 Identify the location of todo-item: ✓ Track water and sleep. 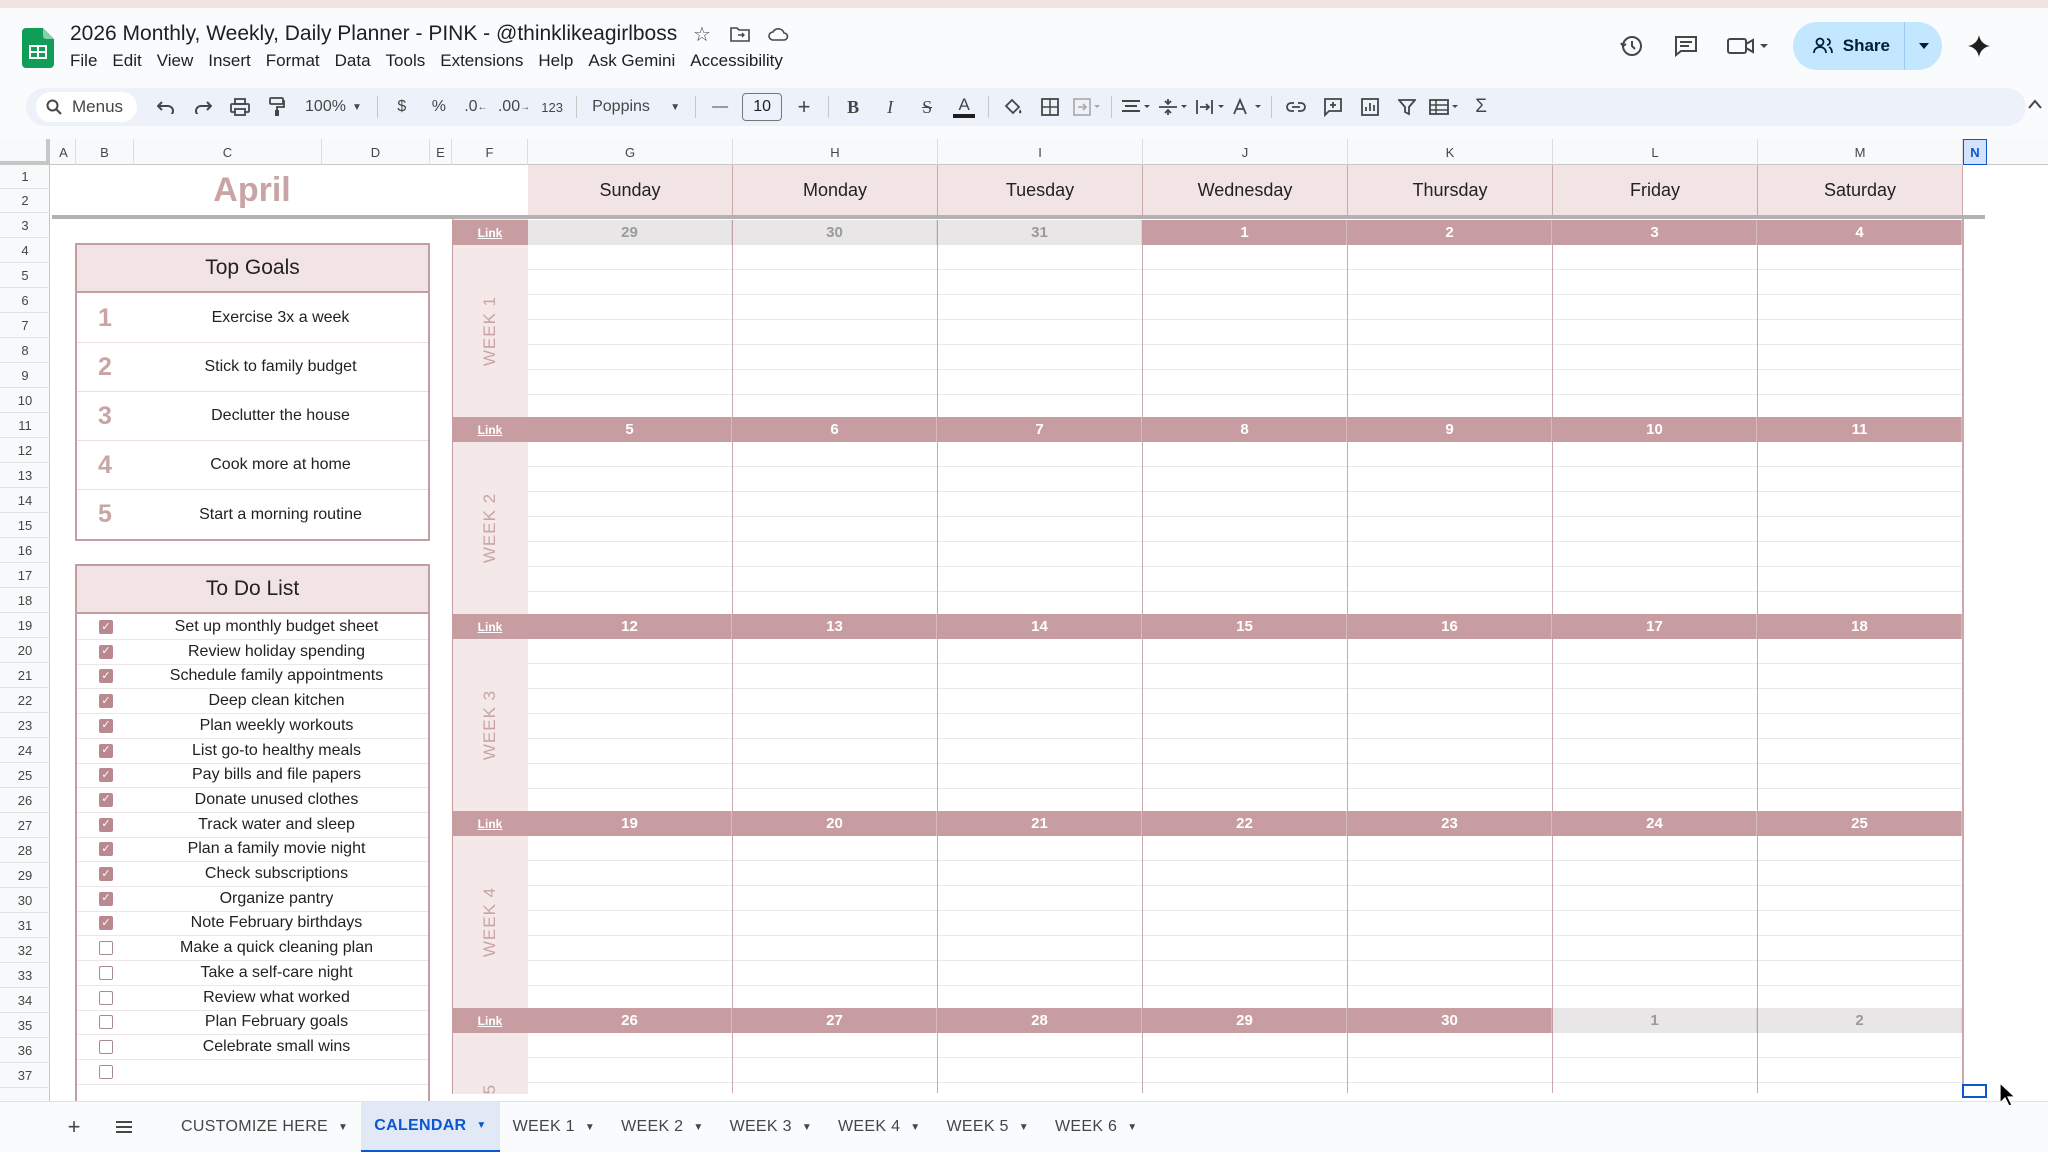
(252, 825).